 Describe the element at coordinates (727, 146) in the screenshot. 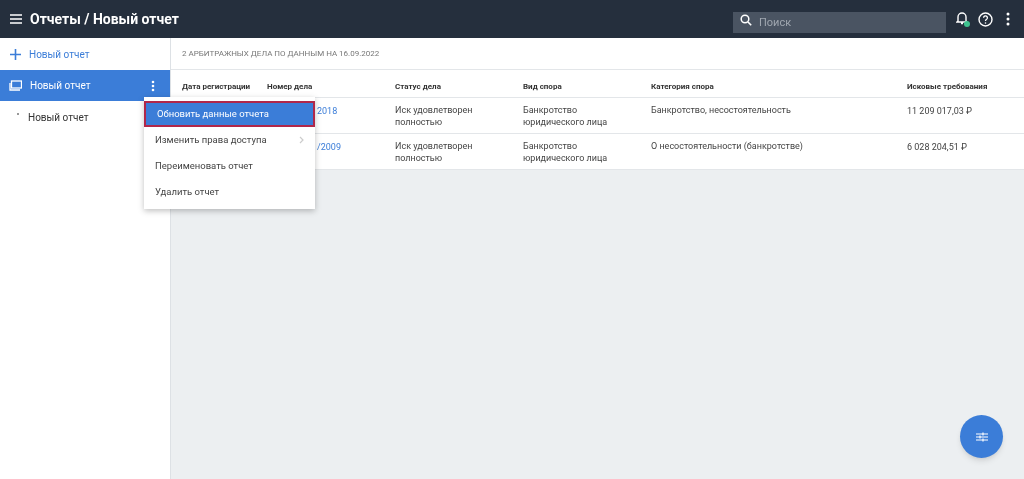

I see `table-cell: О несостоятельности (банкротстве)` at that location.